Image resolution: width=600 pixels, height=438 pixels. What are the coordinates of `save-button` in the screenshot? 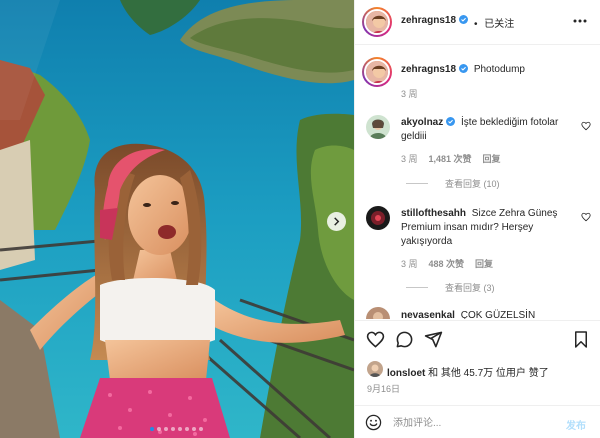 It's located at (581, 341).